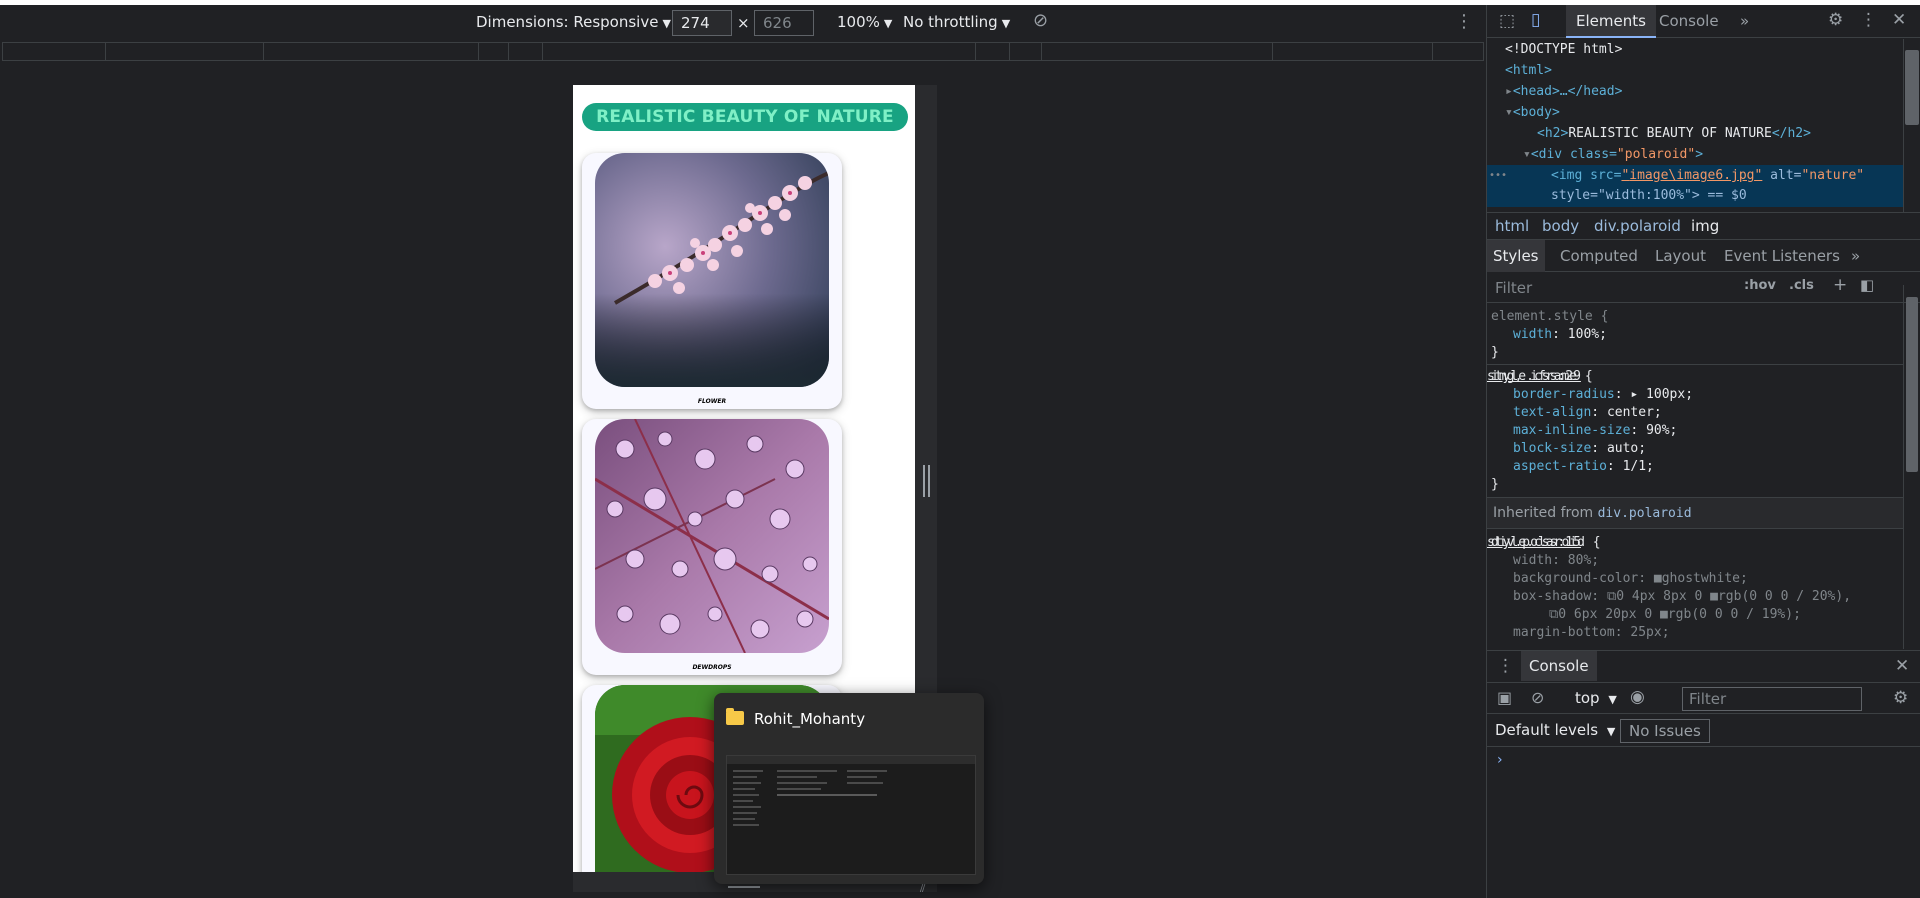 The image size is (1920, 898). What do you see at coordinates (712, 401) in the screenshot?
I see `card-caption: FLOWER` at bounding box center [712, 401].